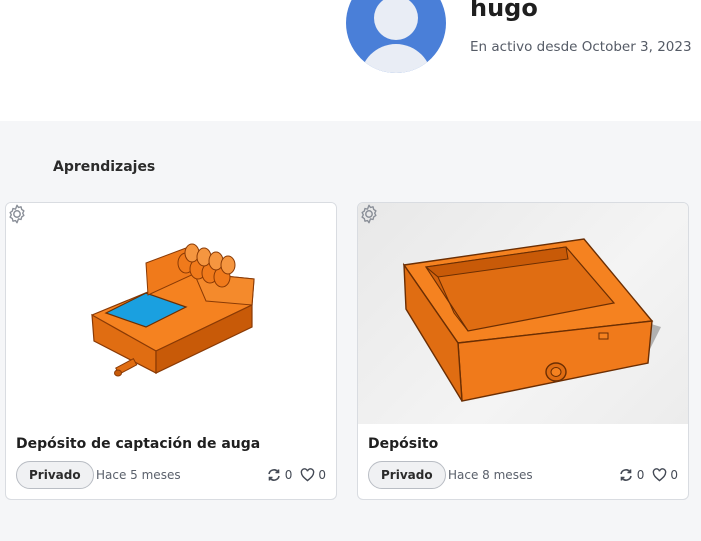 The height and width of the screenshot is (541, 701). Describe the element at coordinates (104, 167) in the screenshot. I see `tab-aprendizajes: Aprendizajes` at that location.